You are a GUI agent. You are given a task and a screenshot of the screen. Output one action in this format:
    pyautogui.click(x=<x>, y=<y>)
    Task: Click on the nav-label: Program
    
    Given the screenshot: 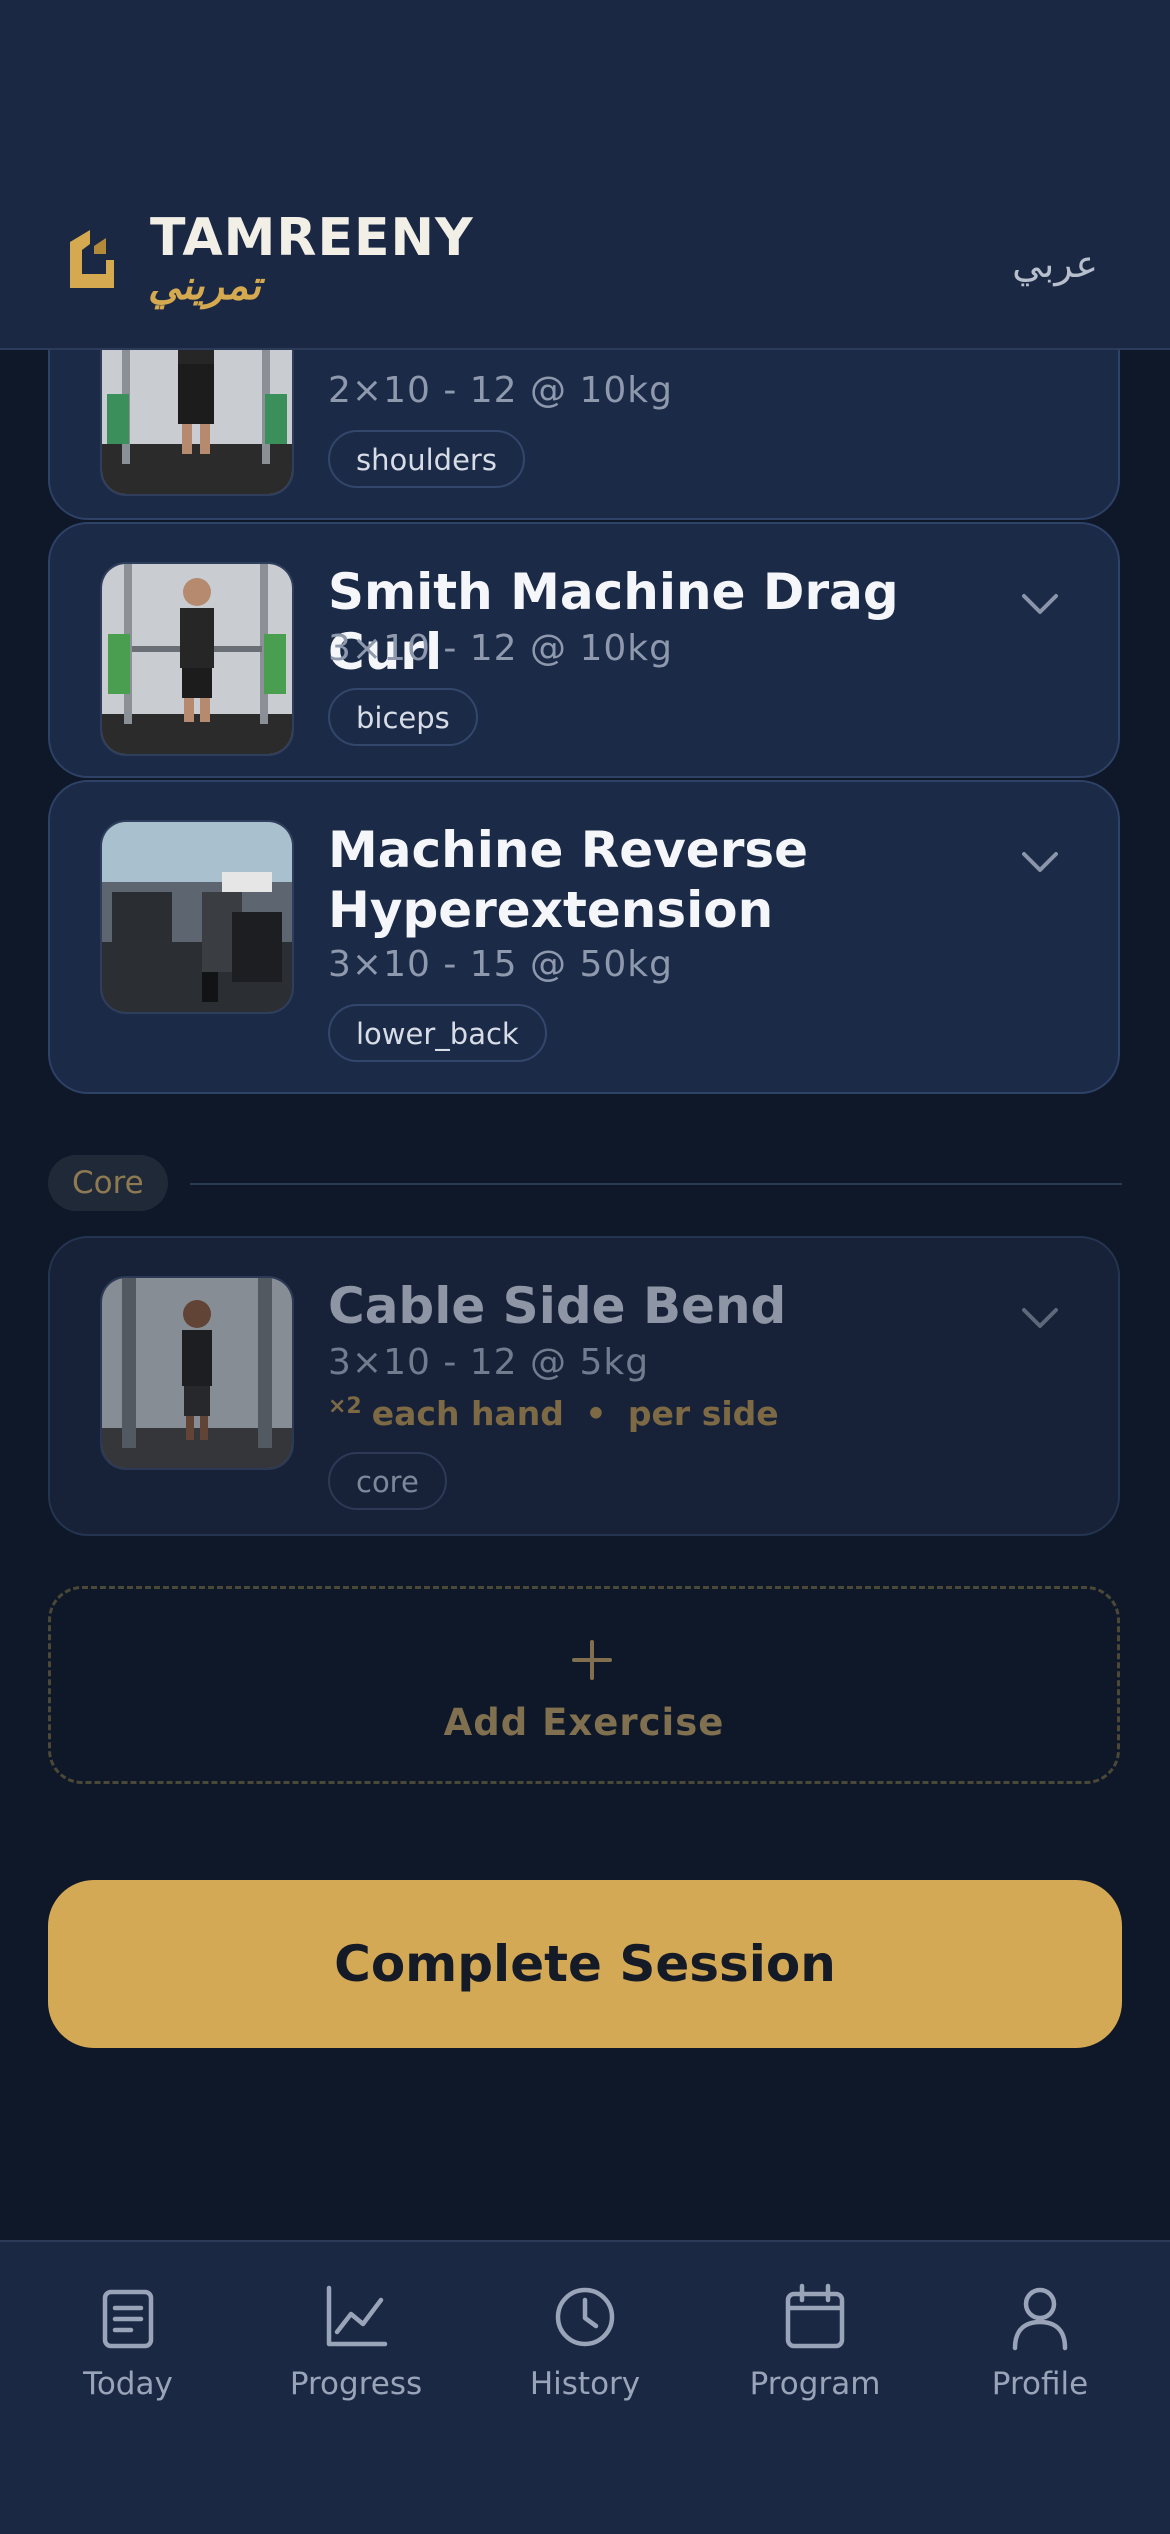 What is the action you would take?
    pyautogui.click(x=815, y=2384)
    